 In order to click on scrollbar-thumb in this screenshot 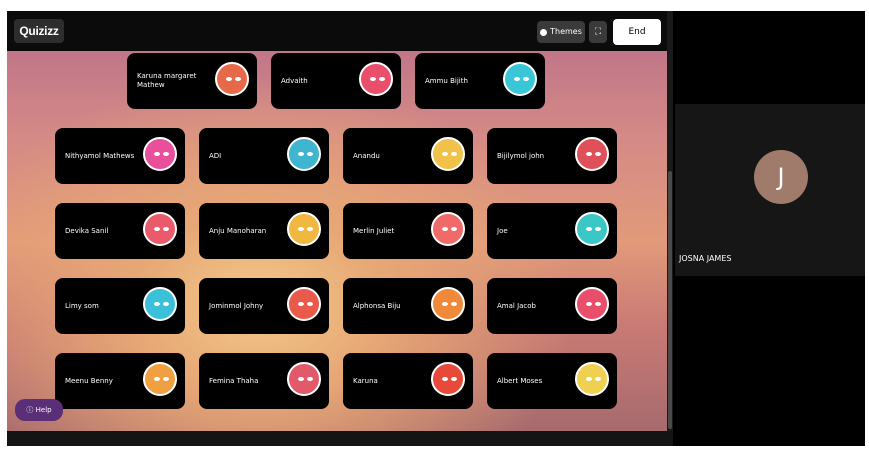, I will do `click(670, 300)`.